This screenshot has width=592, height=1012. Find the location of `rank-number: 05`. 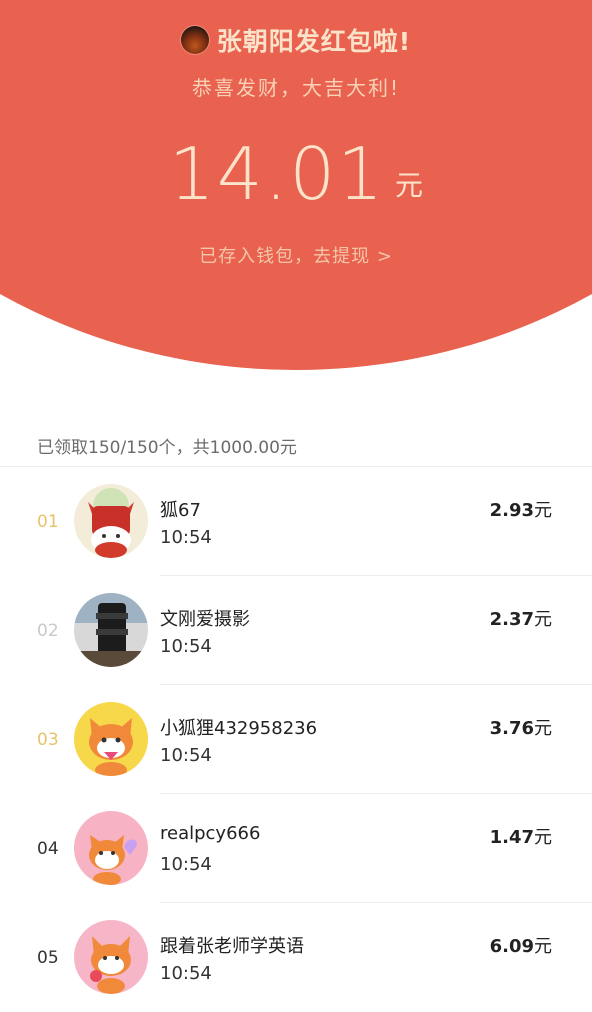

rank-number: 05 is located at coordinates (48, 958).